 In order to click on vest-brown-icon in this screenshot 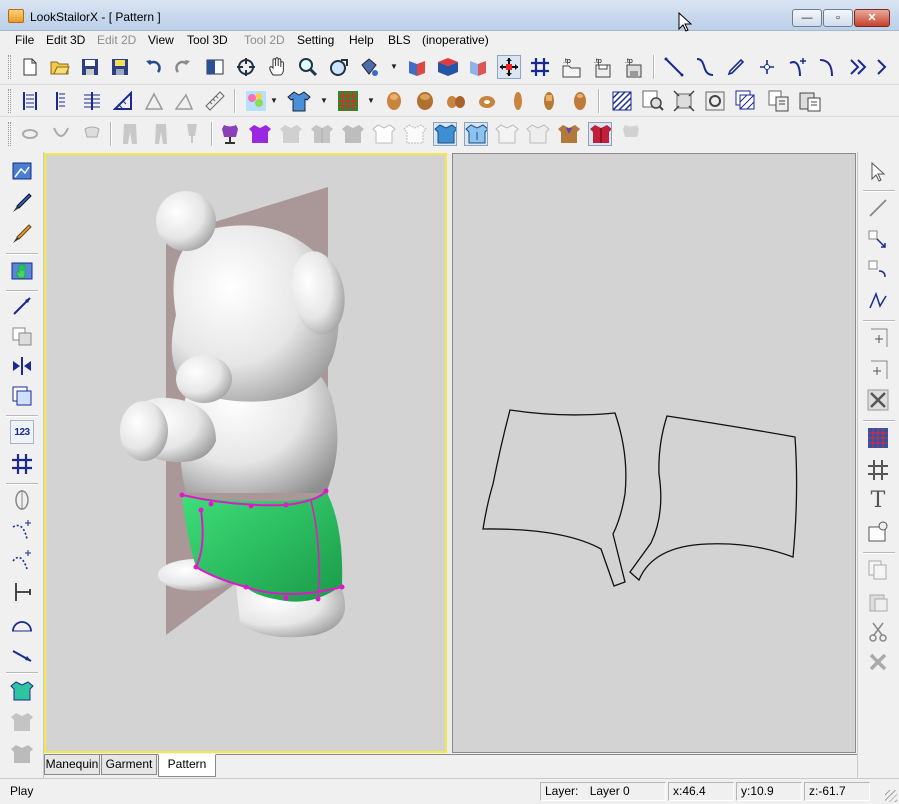, I will do `click(569, 134)`.